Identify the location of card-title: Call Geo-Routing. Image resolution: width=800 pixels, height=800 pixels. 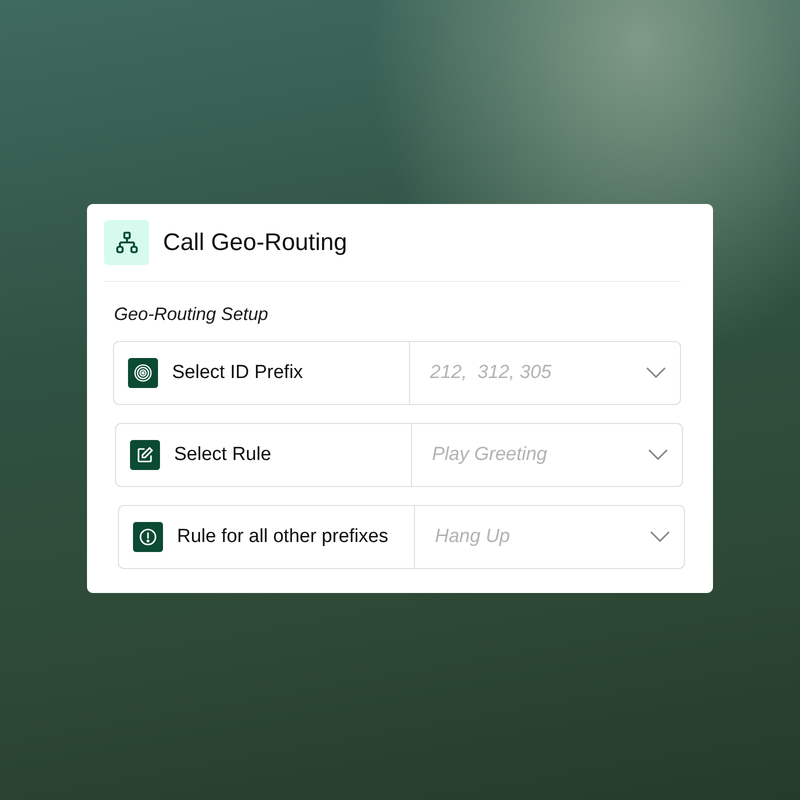
(255, 242).